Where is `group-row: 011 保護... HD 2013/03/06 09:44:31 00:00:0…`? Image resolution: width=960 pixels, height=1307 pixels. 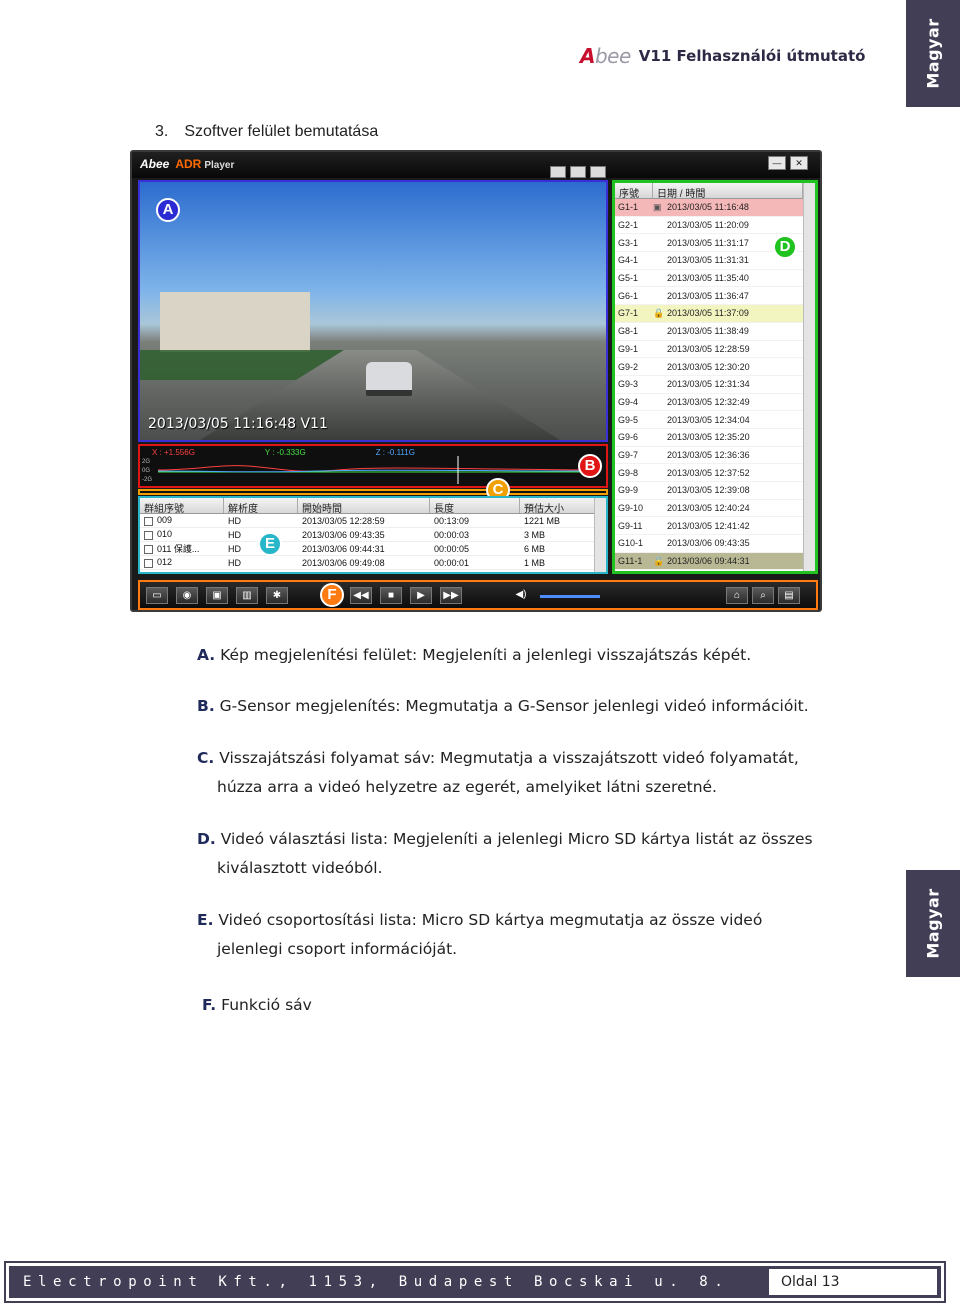
group-row: 011 保護... HD 2013/03/06 09:44:31 00:00:0… is located at coordinates (373, 549).